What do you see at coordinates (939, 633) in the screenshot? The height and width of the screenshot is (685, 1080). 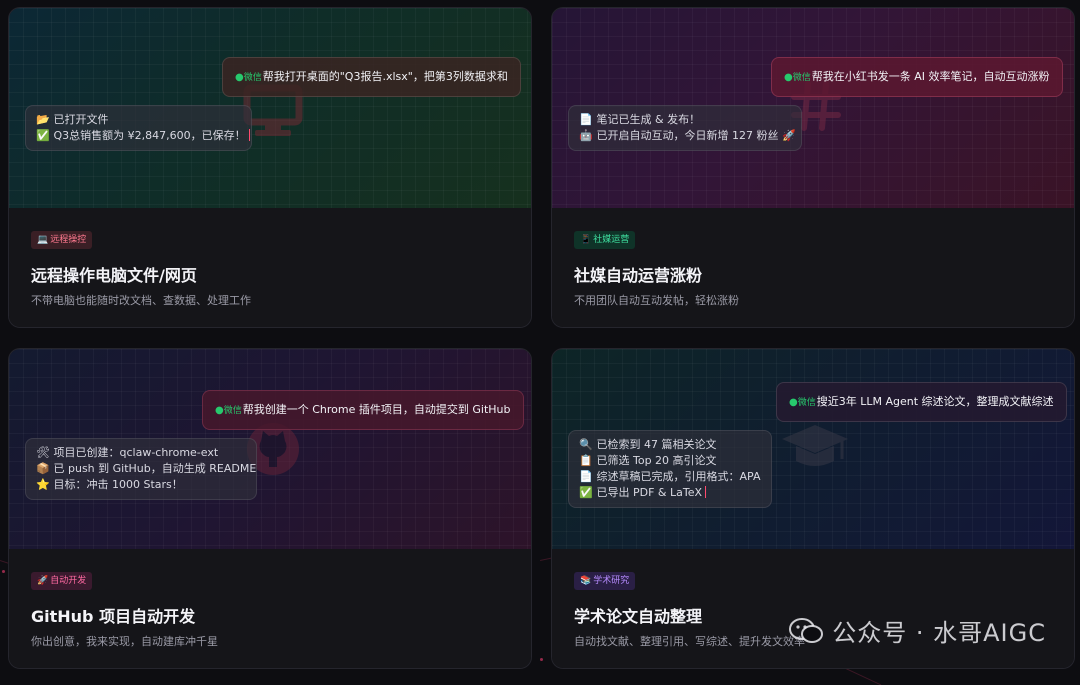 I see `watermark-text: 公众号 · 水哥AIGC` at bounding box center [939, 633].